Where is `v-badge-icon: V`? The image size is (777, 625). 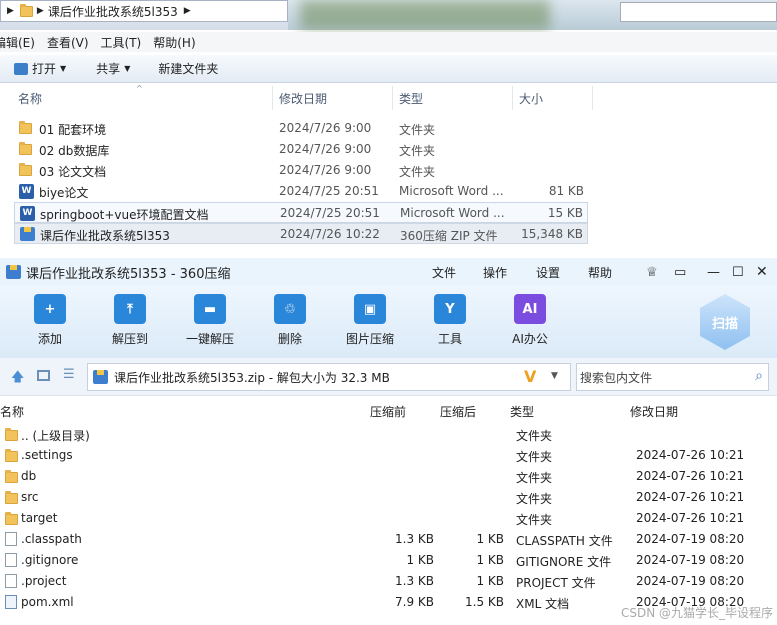 v-badge-icon: V is located at coordinates (530, 376).